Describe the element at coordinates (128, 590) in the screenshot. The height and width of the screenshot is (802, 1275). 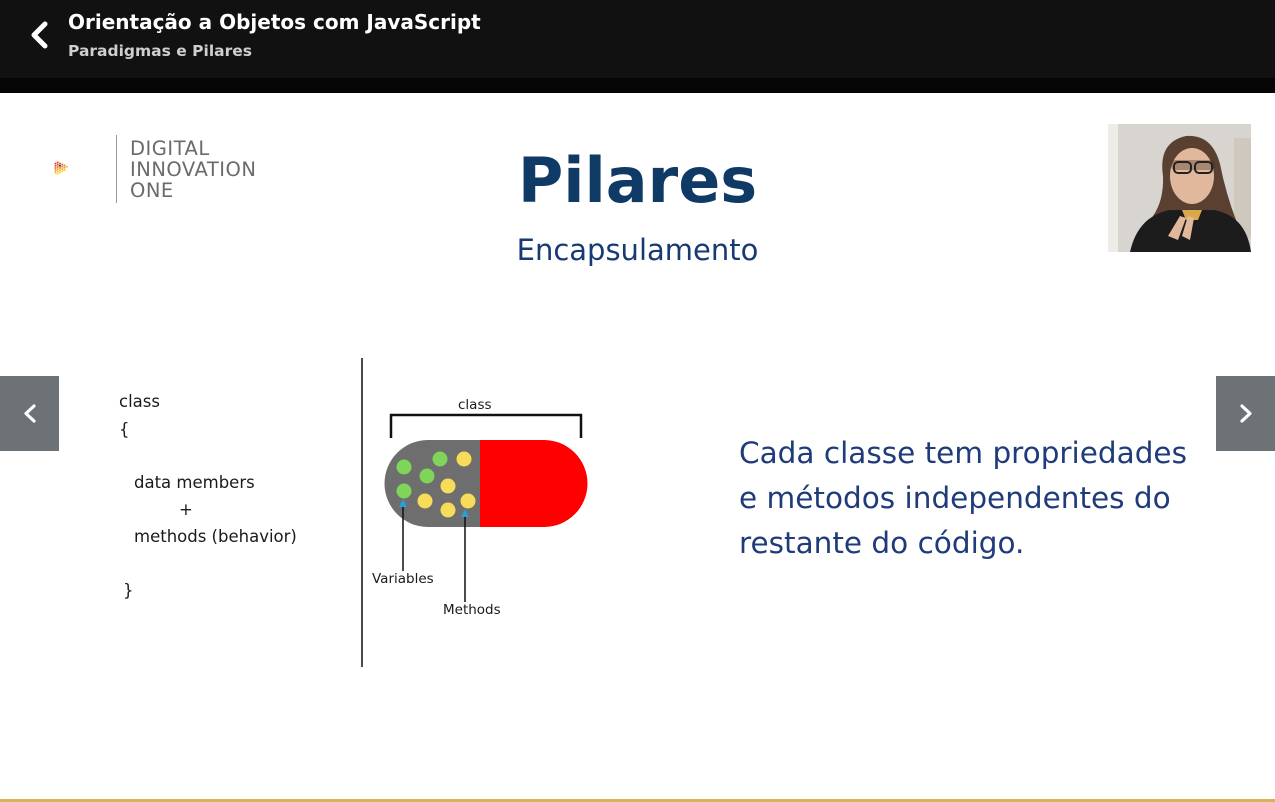
I see `code-line-close-brace: }` at that location.